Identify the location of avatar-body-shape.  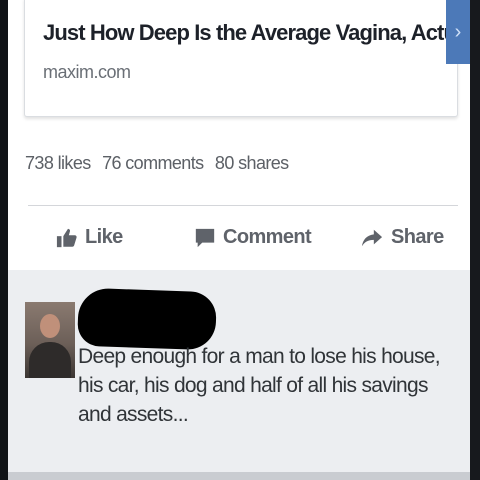
(50, 360).